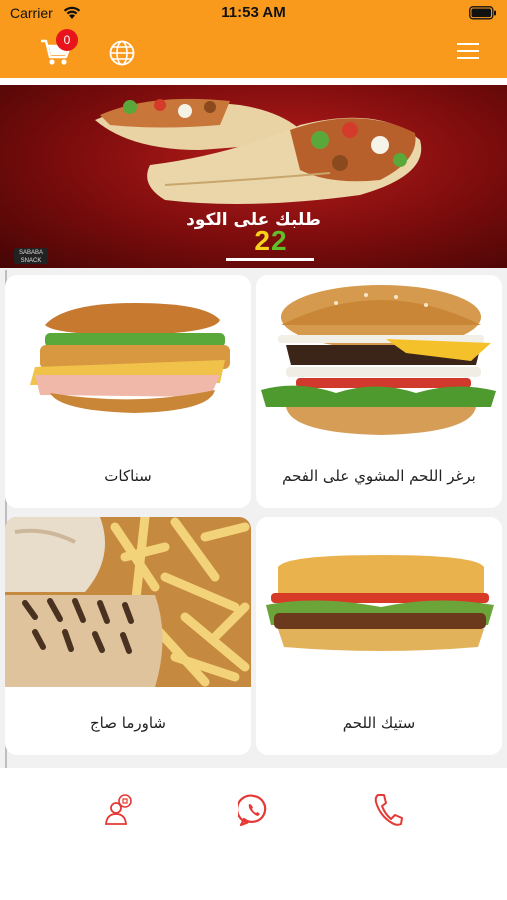  I want to click on clock: 11:53 AM, so click(253, 12).